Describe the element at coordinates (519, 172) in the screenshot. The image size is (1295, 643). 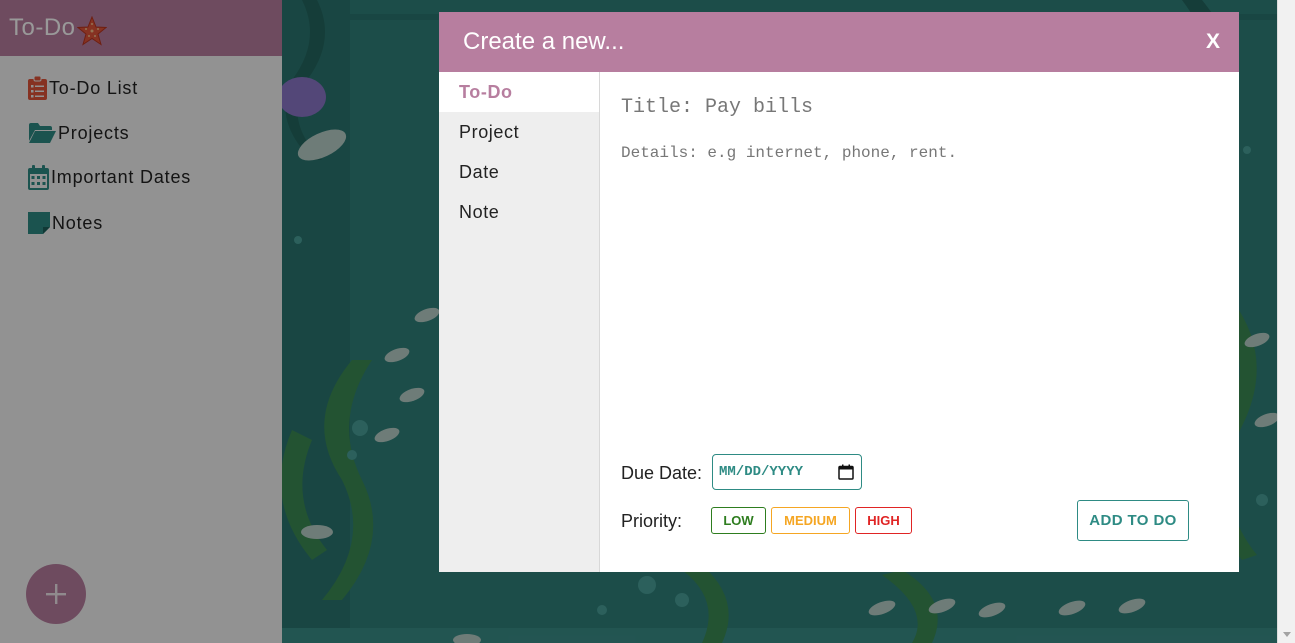
I see `tab-date: Date` at that location.